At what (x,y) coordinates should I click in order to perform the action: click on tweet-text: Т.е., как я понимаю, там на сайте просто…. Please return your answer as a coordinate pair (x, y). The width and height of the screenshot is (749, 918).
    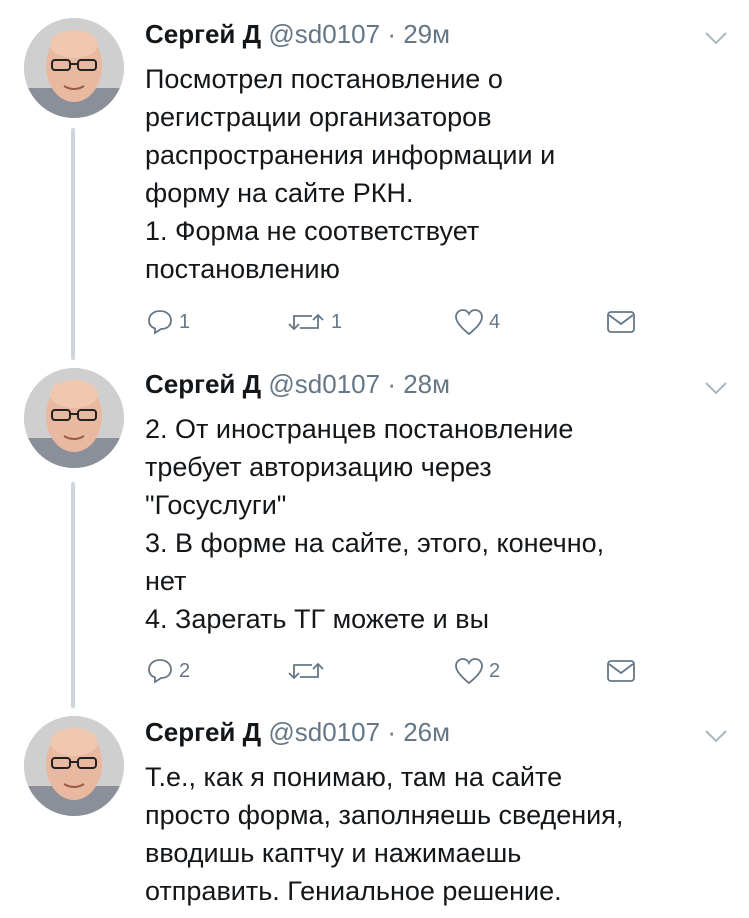
    Looking at the image, I should click on (384, 834).